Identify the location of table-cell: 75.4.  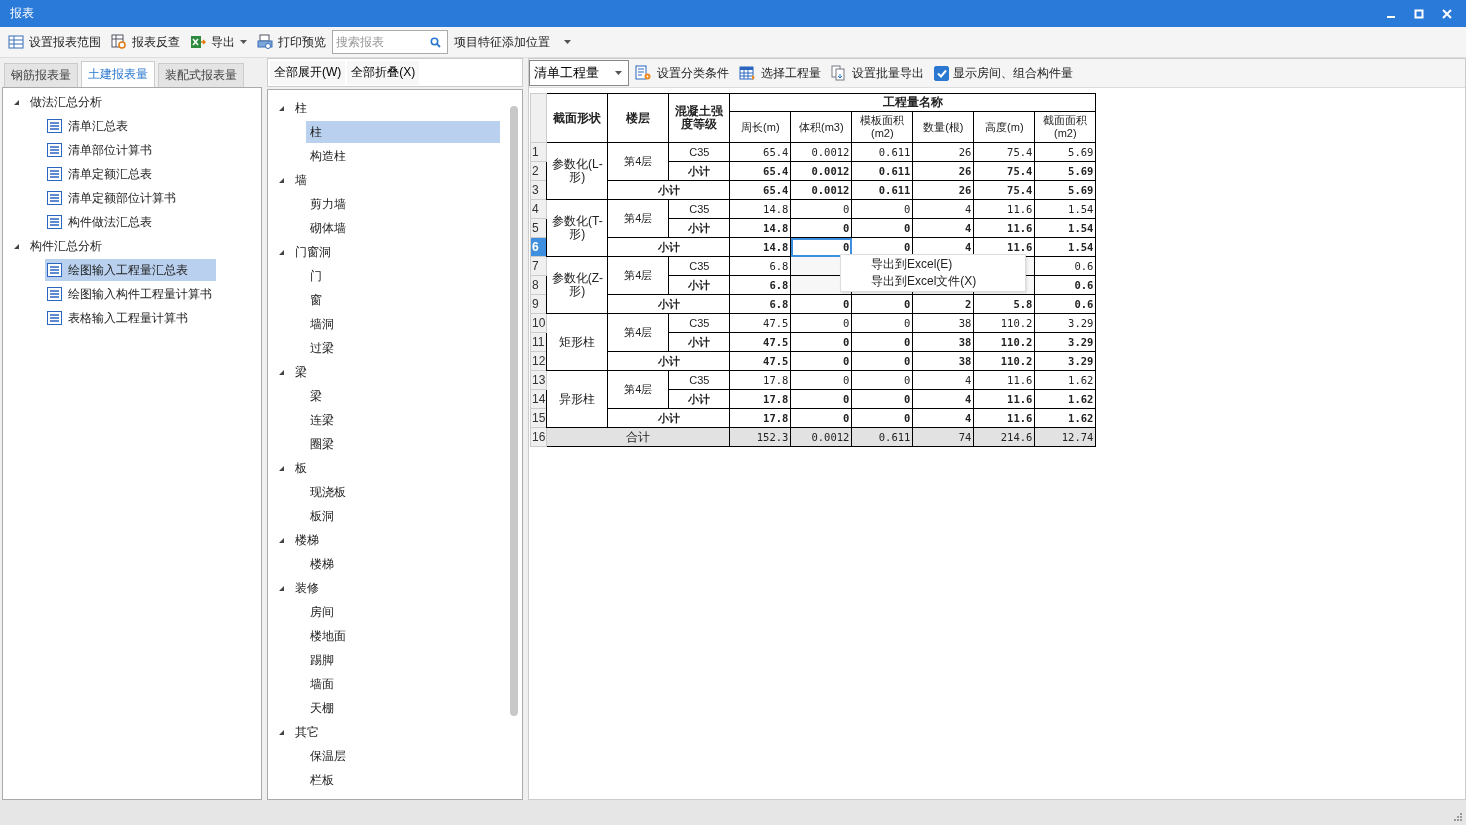
(1004, 190).